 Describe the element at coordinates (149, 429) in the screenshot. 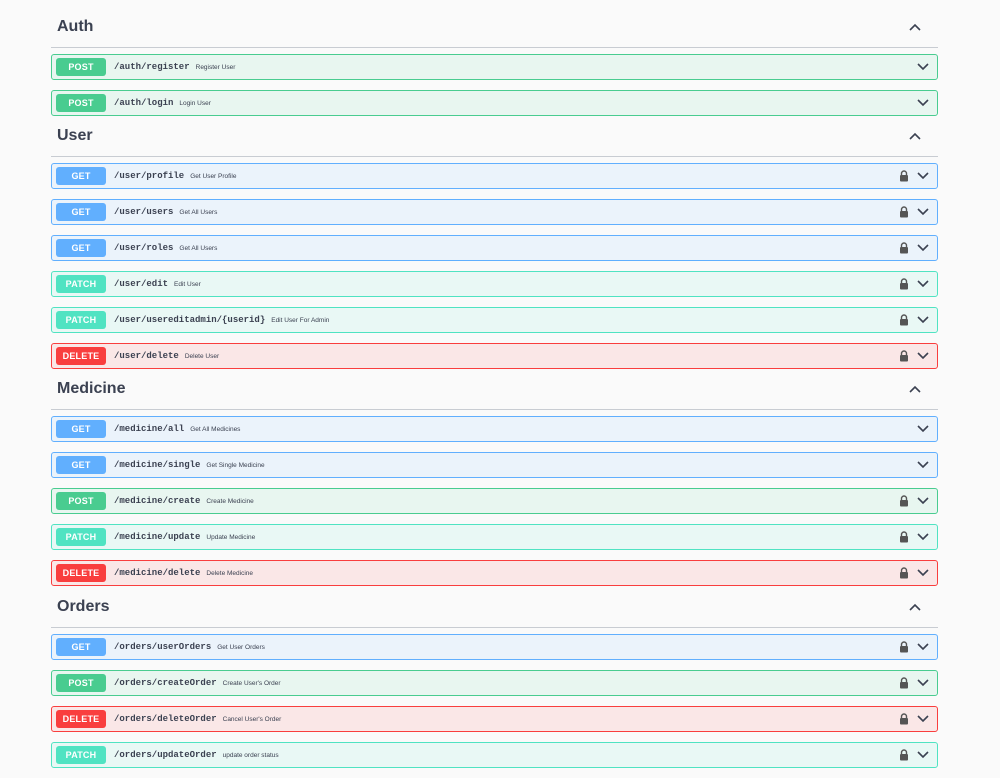

I see `endpoint-path: /medicine/all` at that location.